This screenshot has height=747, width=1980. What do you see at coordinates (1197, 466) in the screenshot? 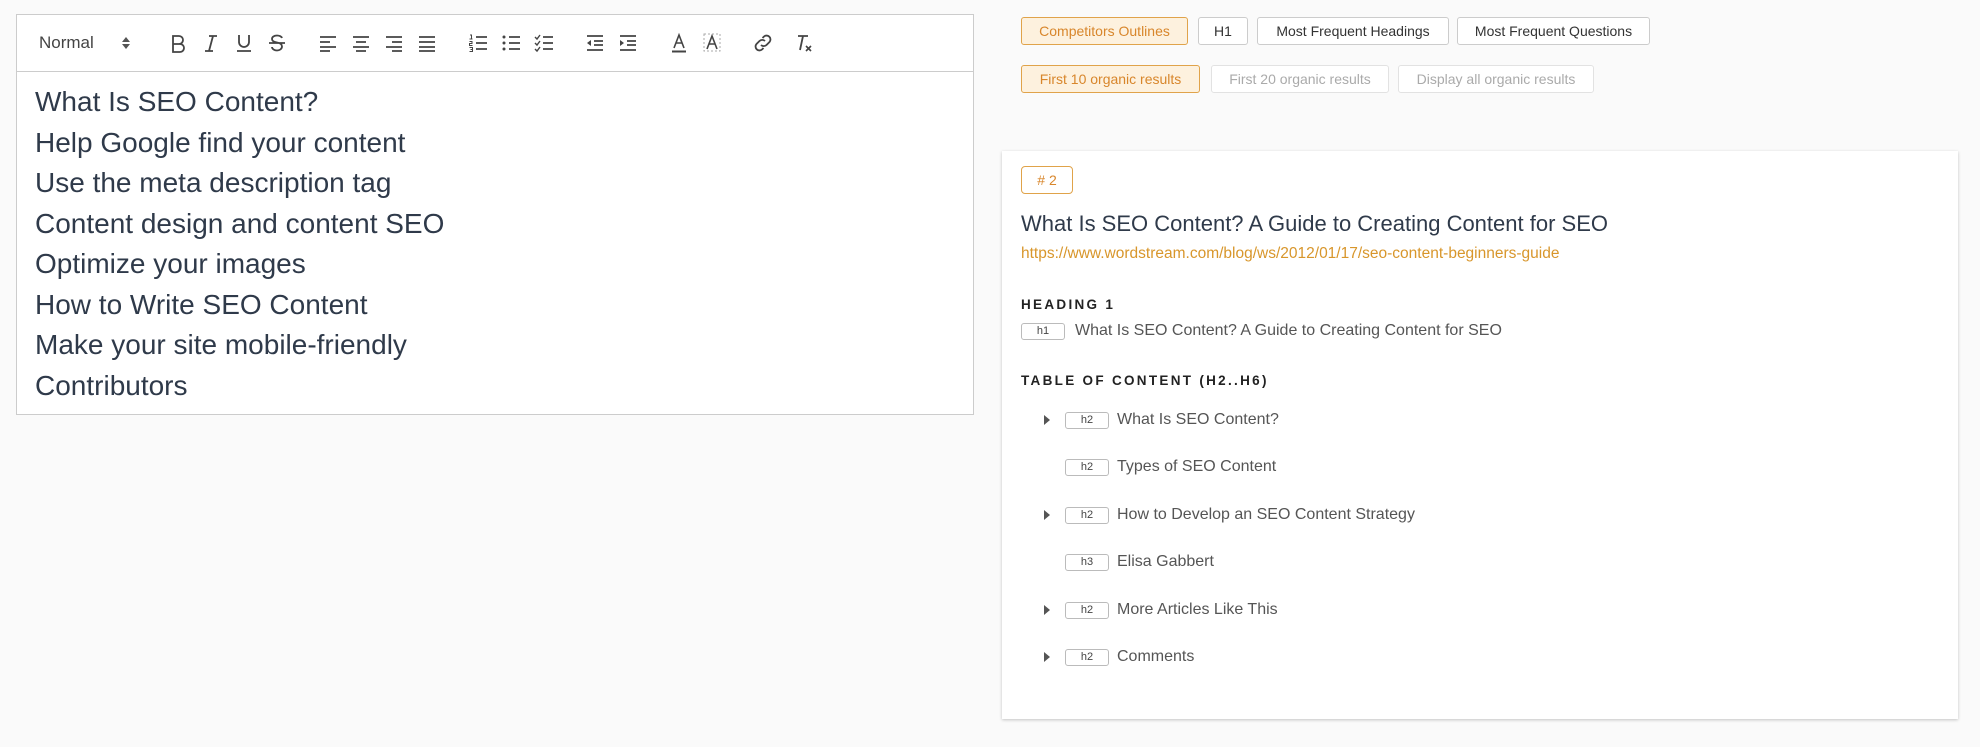
I see `toc-item-text: Types of SEO Content` at bounding box center [1197, 466].